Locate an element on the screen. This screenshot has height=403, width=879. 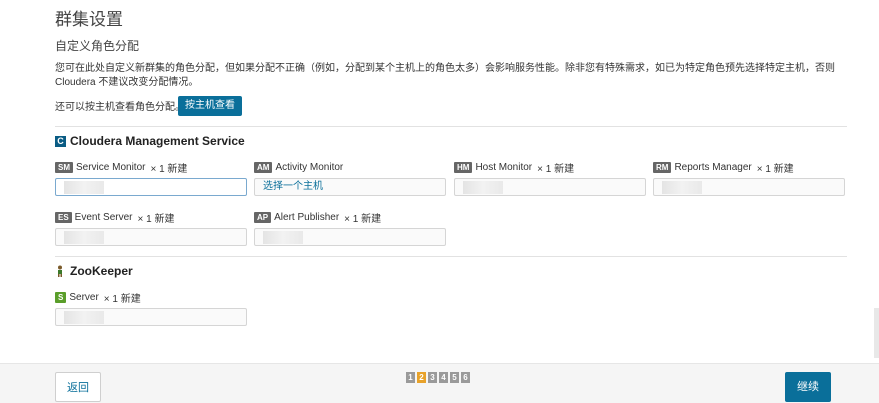
step-3: 3 is located at coordinates (432, 377).